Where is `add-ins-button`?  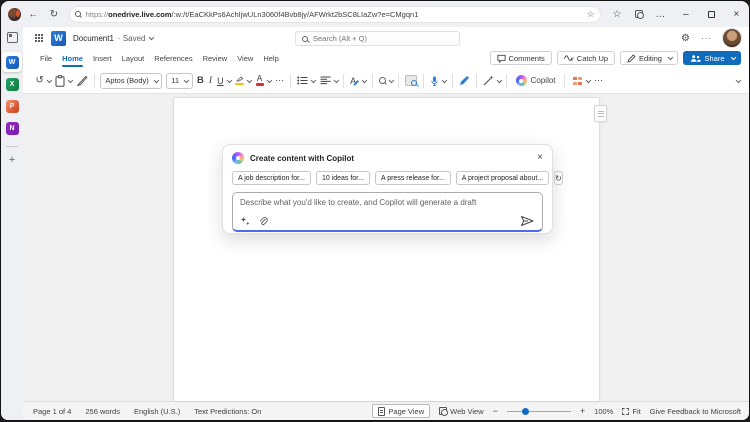 add-ins-button is located at coordinates (580, 81).